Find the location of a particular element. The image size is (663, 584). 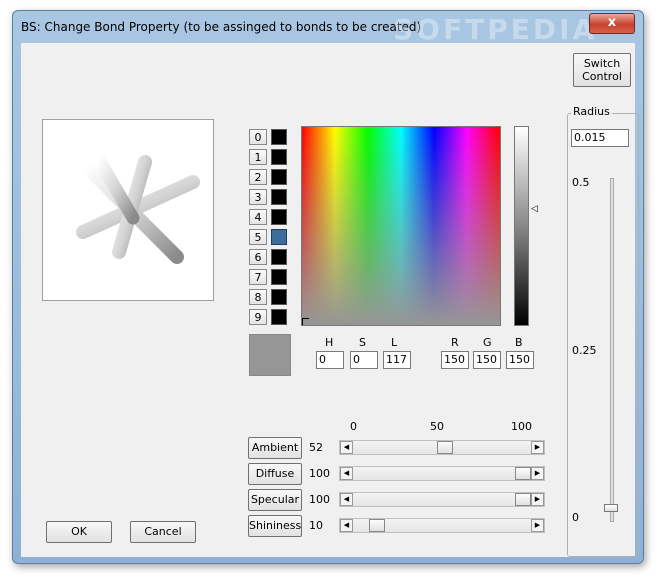

palette-index-button-2: 2 is located at coordinates (258, 177).